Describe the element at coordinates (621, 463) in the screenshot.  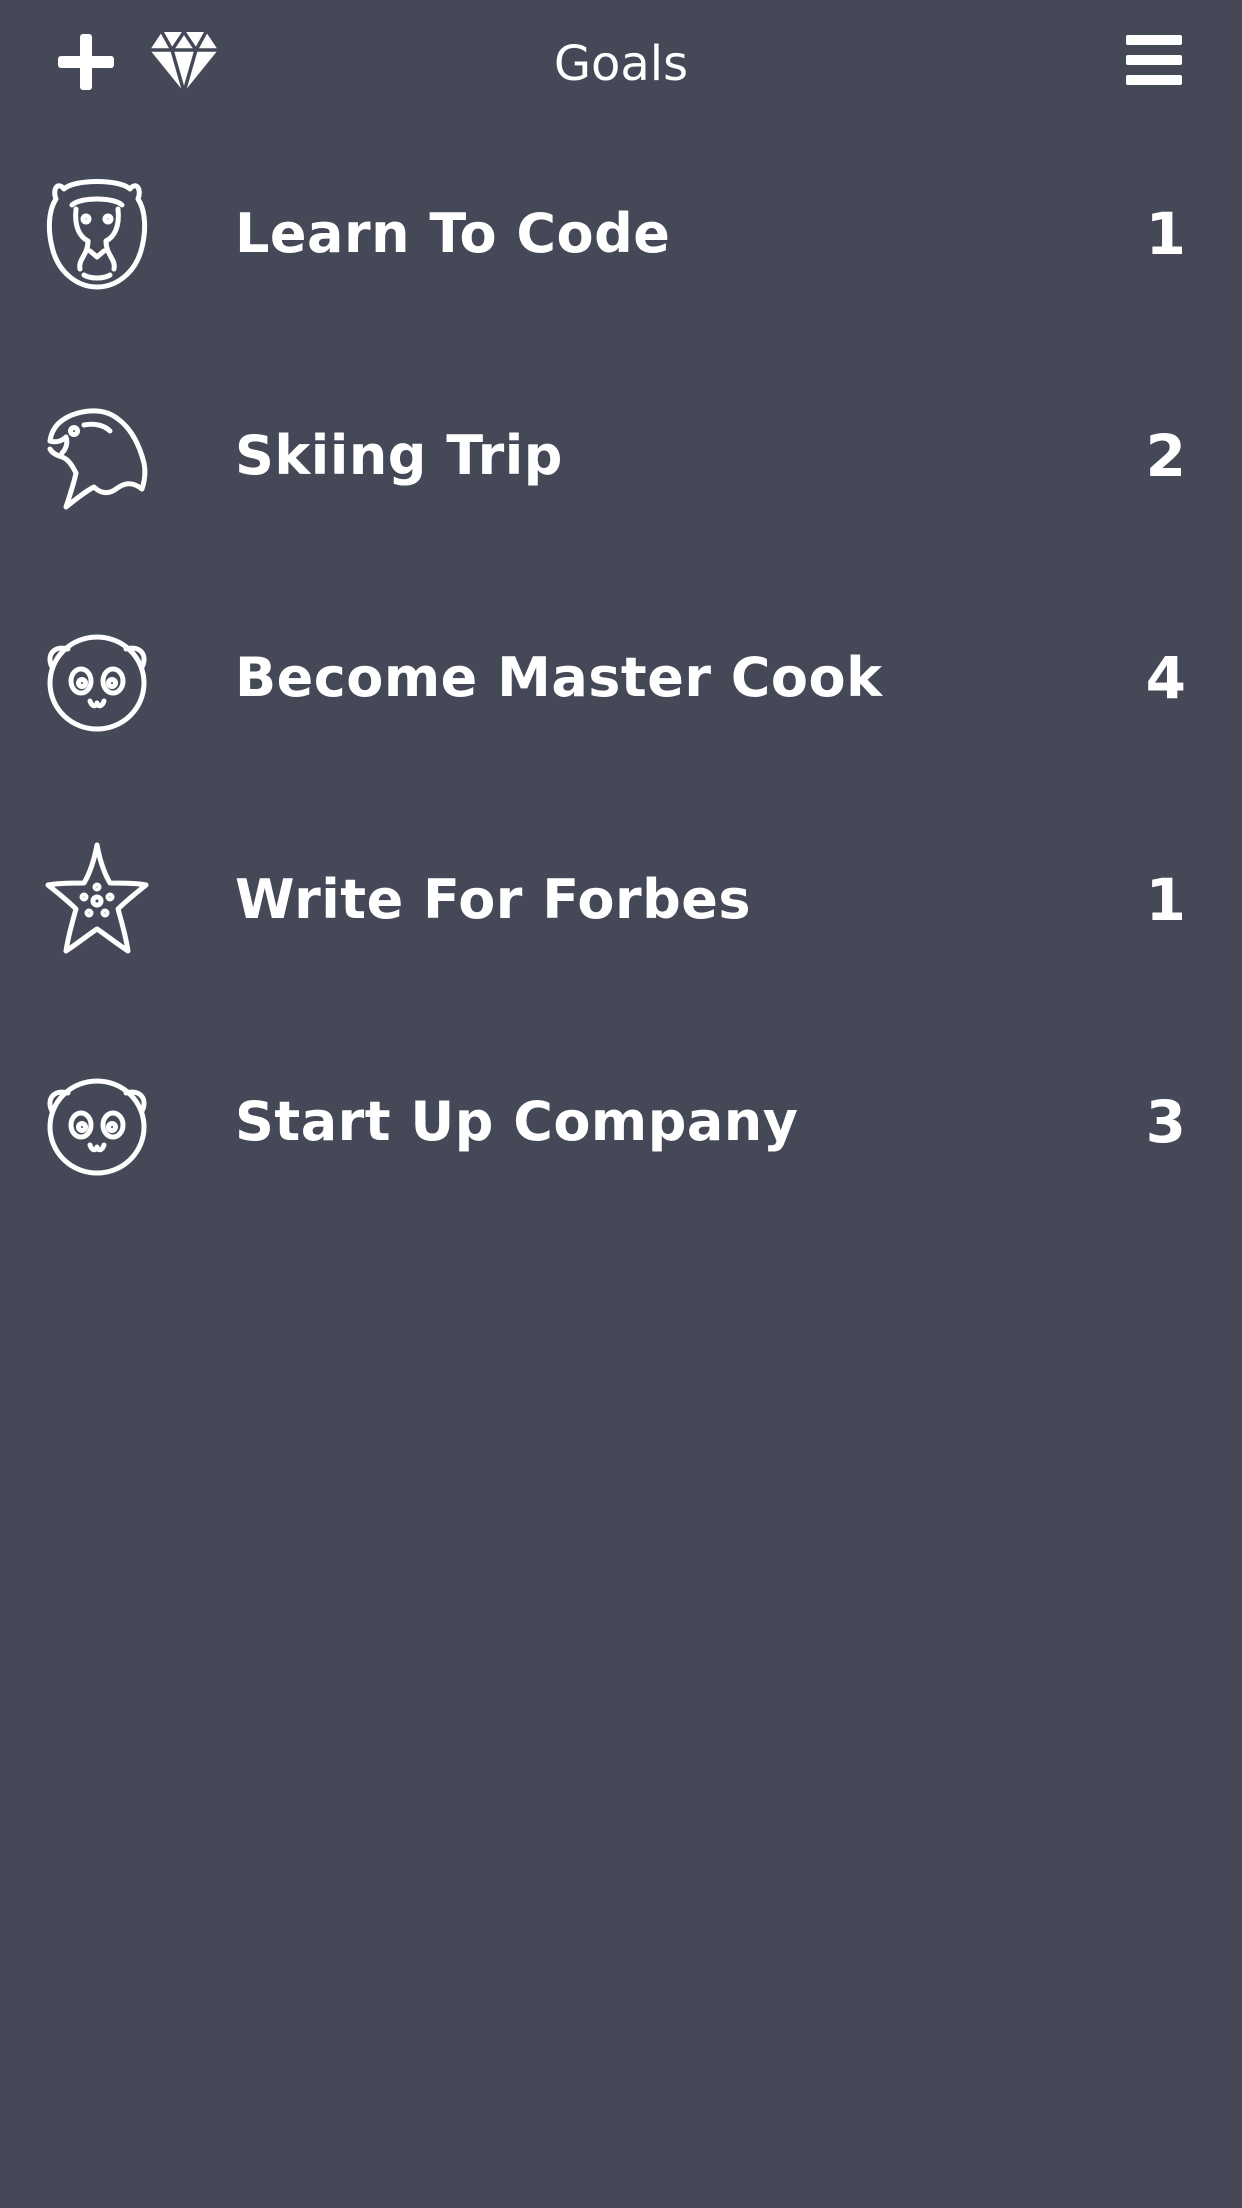
I see `goal-row: Skiing Trip 2` at that location.